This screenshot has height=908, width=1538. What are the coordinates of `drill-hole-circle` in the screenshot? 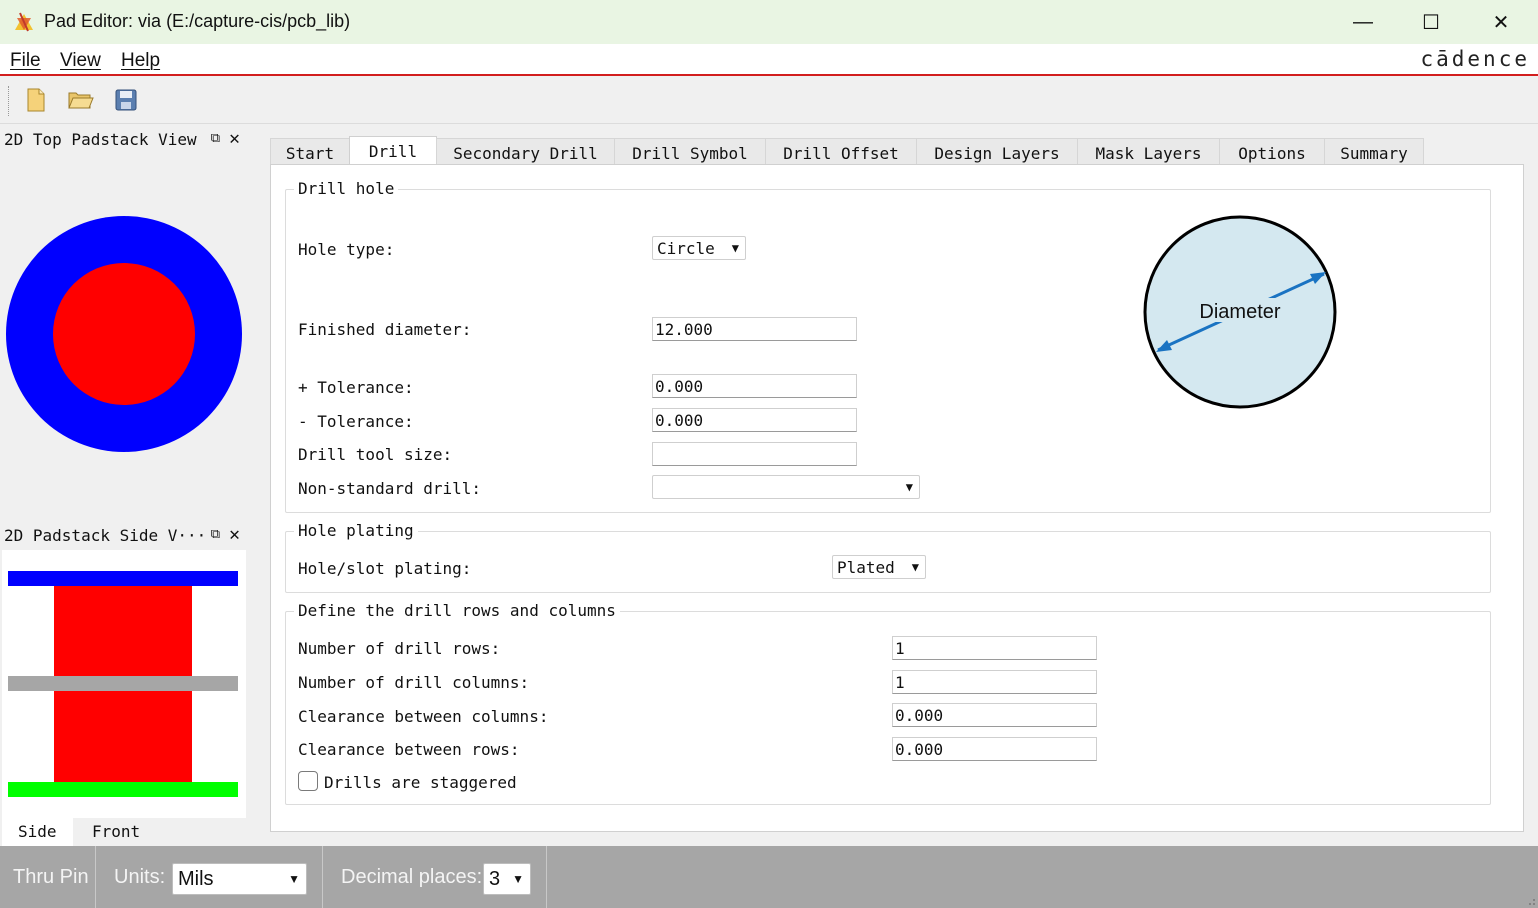 It's located at (124, 334).